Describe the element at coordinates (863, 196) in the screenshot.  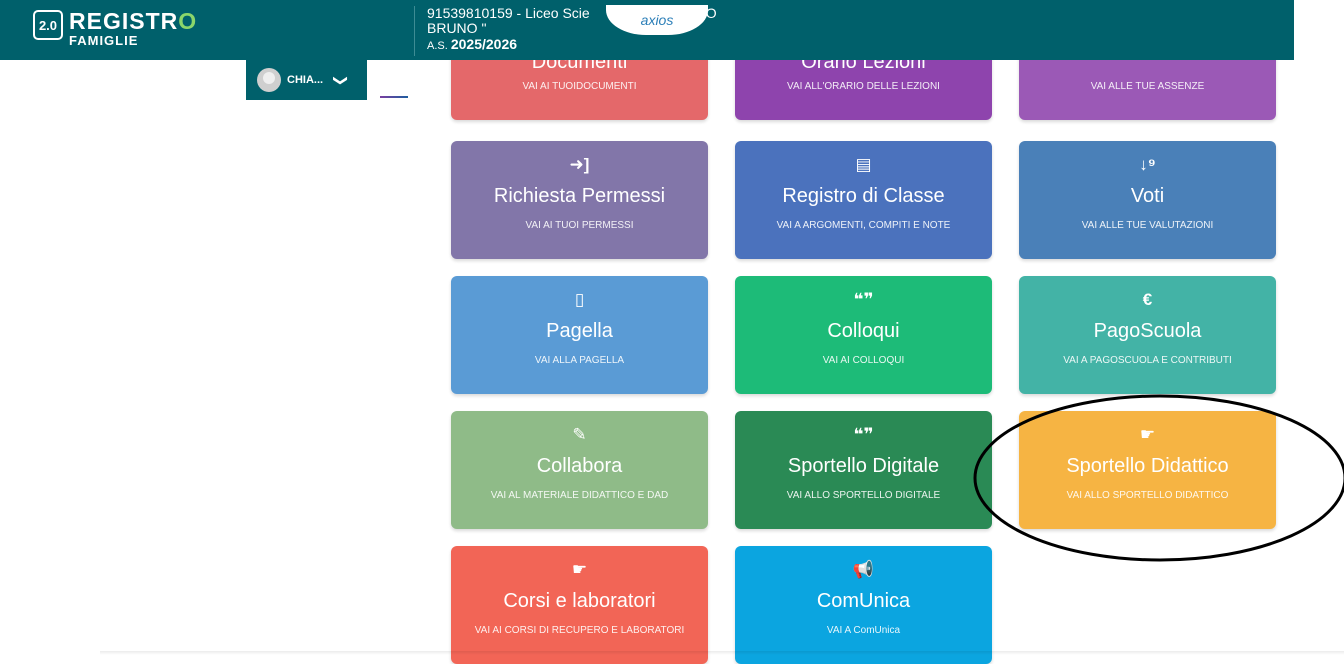
I see `tile-title: Registro di Classe` at that location.